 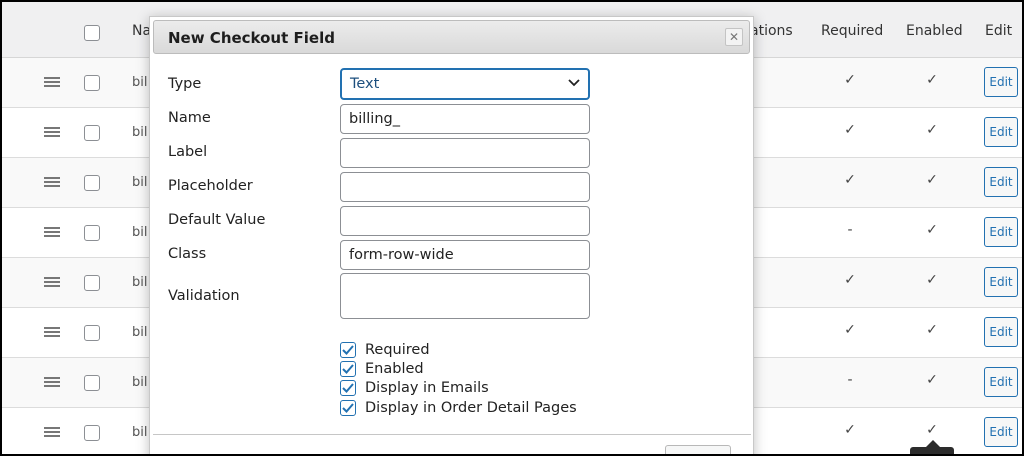 I want to click on enabled-checkbox-label: Enabled, so click(x=394, y=369).